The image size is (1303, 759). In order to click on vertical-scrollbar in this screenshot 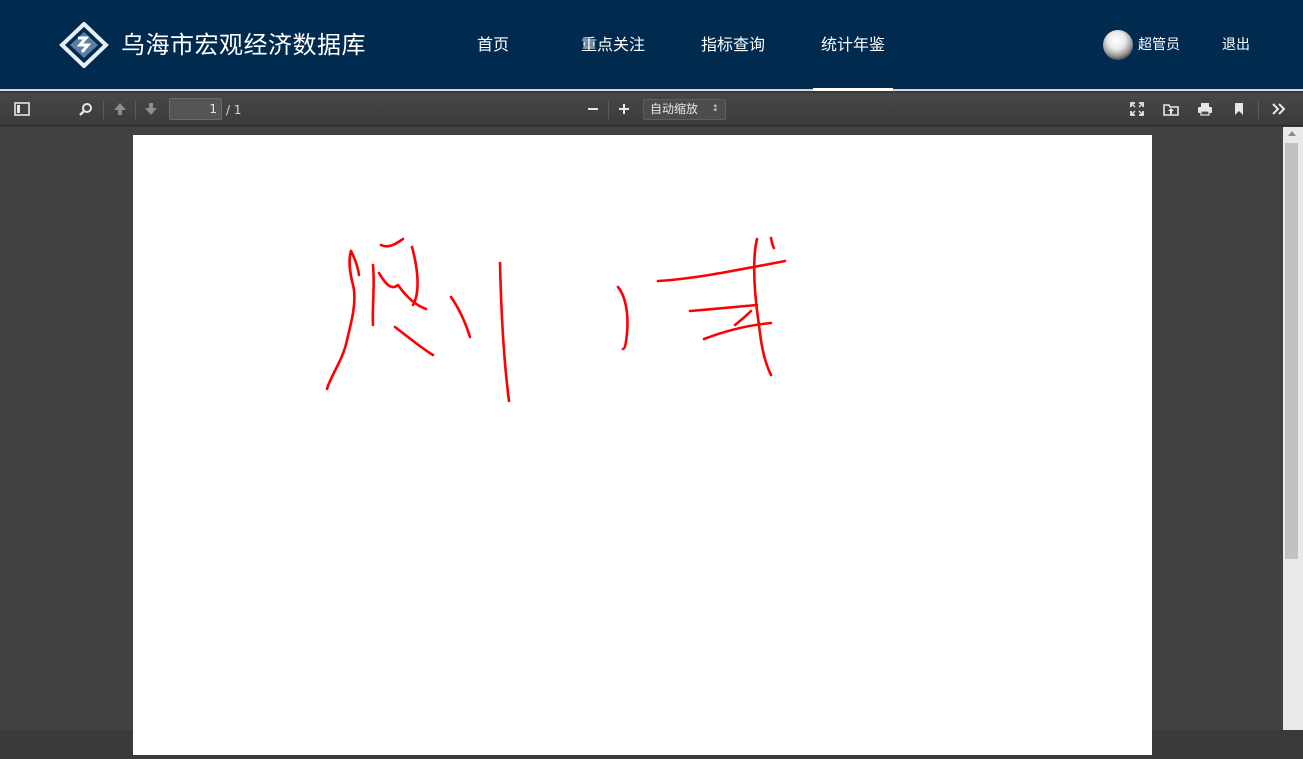, I will do `click(1293, 428)`.